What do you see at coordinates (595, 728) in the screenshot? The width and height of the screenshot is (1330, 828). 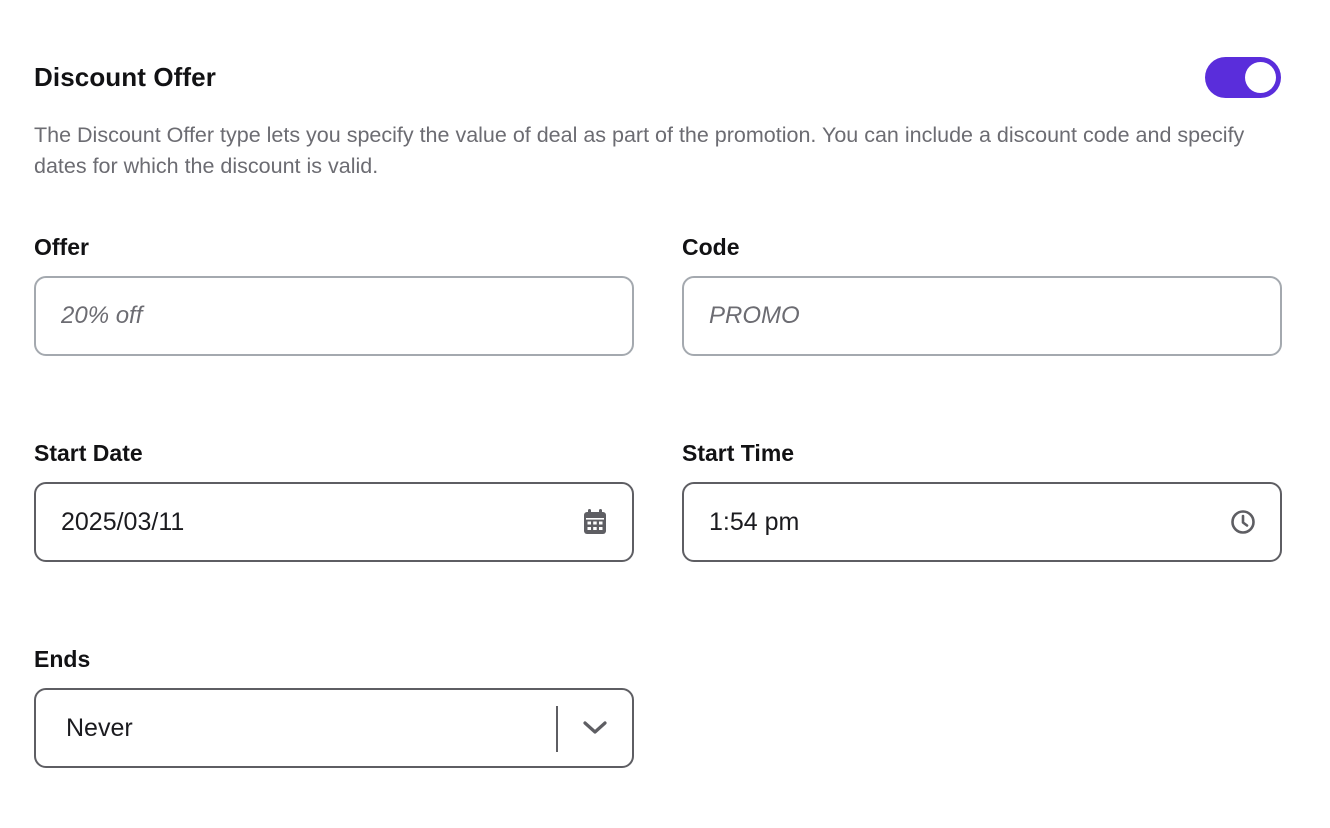 I see `chevron-down-icon` at bounding box center [595, 728].